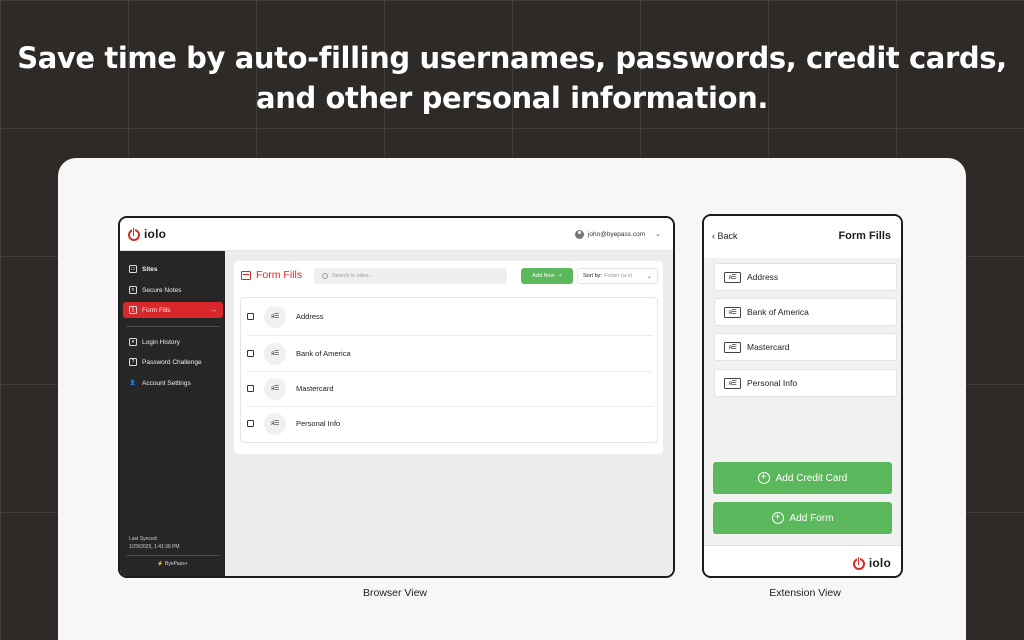  Describe the element at coordinates (395, 593) in the screenshot. I see `browser-view-caption: Browser View` at that location.